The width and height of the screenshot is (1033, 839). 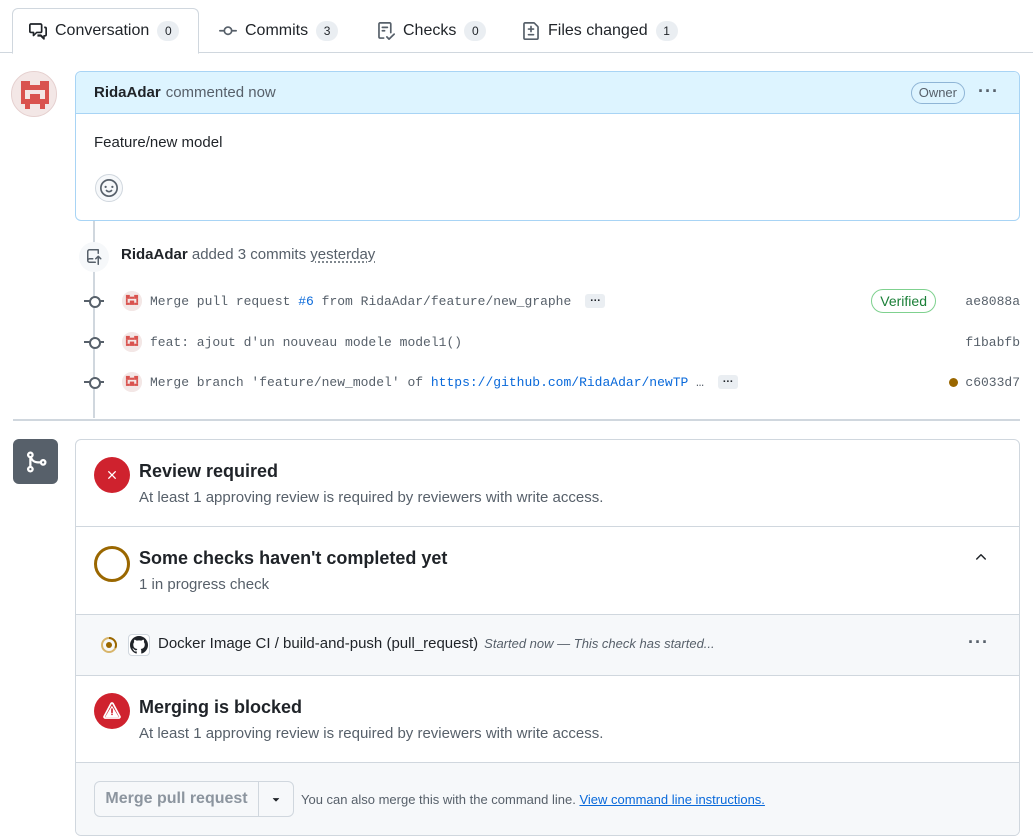 What do you see at coordinates (531, 31) in the screenshot?
I see `file-diff-icon` at bounding box center [531, 31].